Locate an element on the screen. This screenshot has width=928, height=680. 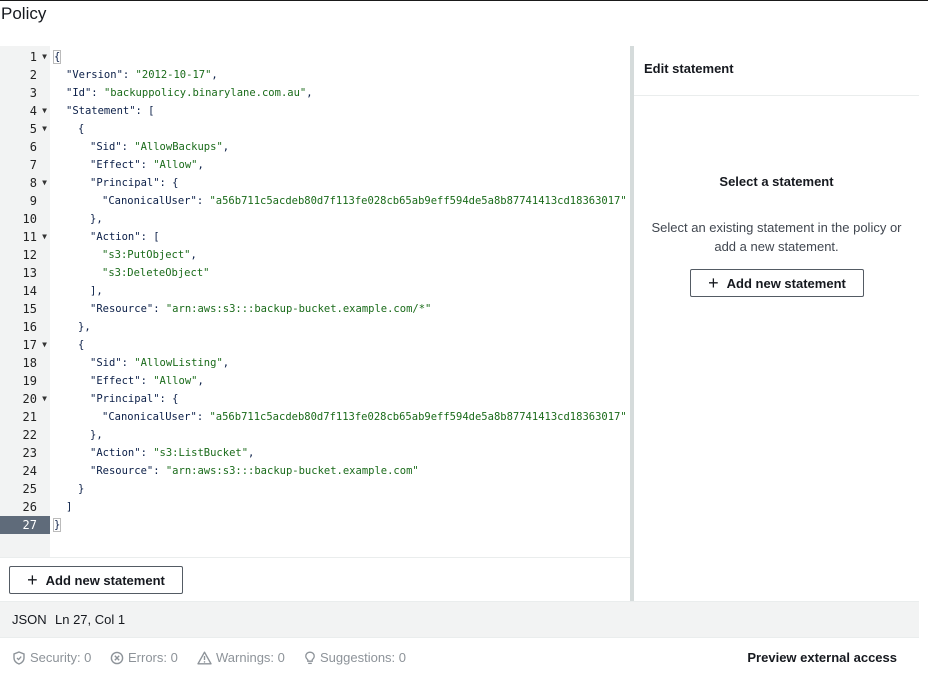
code-line: "s3:PutObject", is located at coordinates (149, 255).